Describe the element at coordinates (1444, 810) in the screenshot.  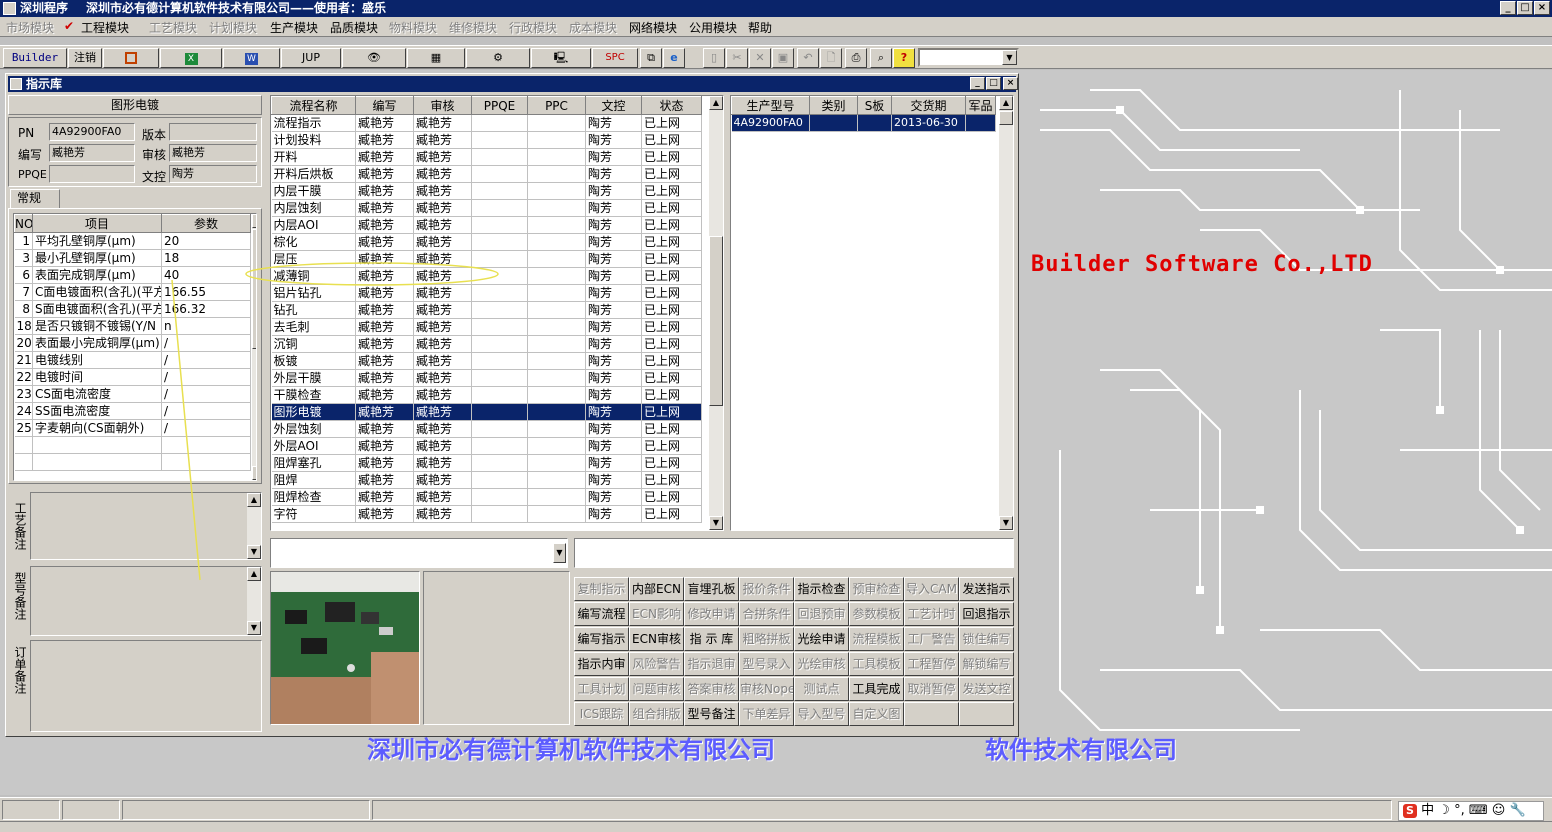
I see `moon-icon: ☽` at that location.